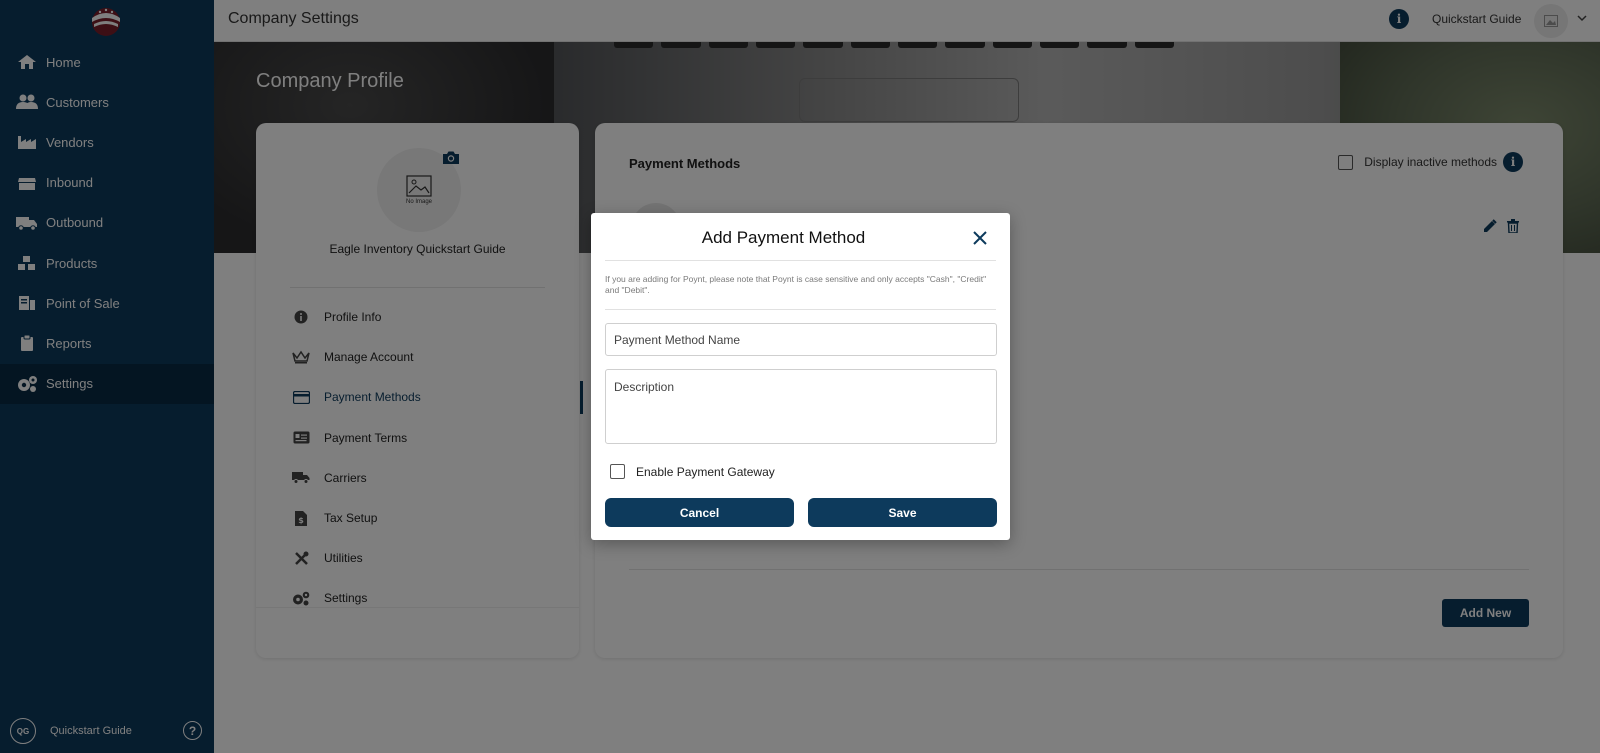 This screenshot has height=753, width=1600. What do you see at coordinates (783, 237) in the screenshot?
I see `dialog-title: Add Payment Method` at bounding box center [783, 237].